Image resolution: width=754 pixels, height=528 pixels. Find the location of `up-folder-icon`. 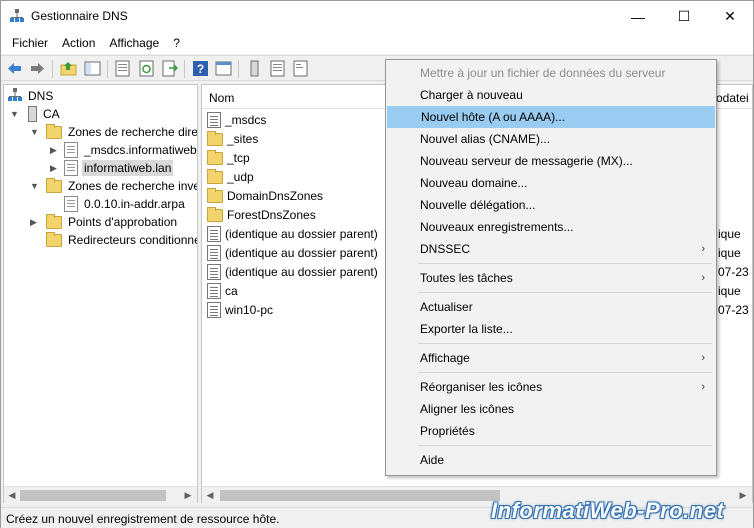

up-folder-icon is located at coordinates (68, 68).